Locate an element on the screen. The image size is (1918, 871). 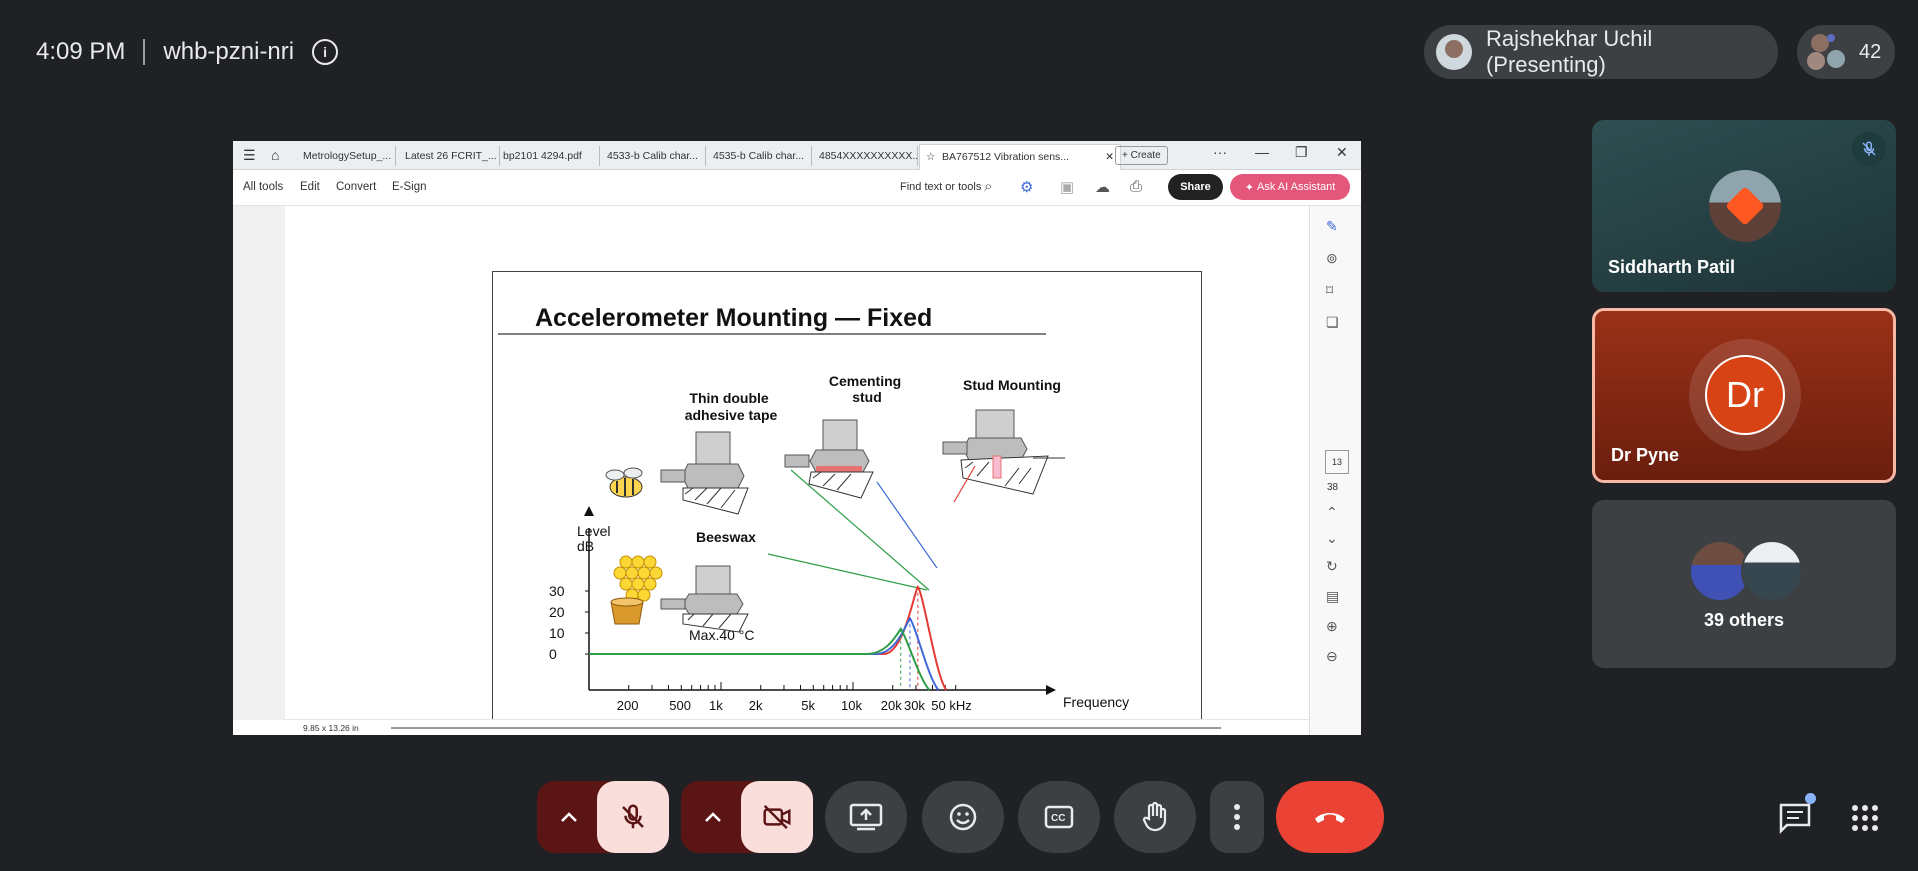
horizontal-scrollbar is located at coordinates (806, 728).